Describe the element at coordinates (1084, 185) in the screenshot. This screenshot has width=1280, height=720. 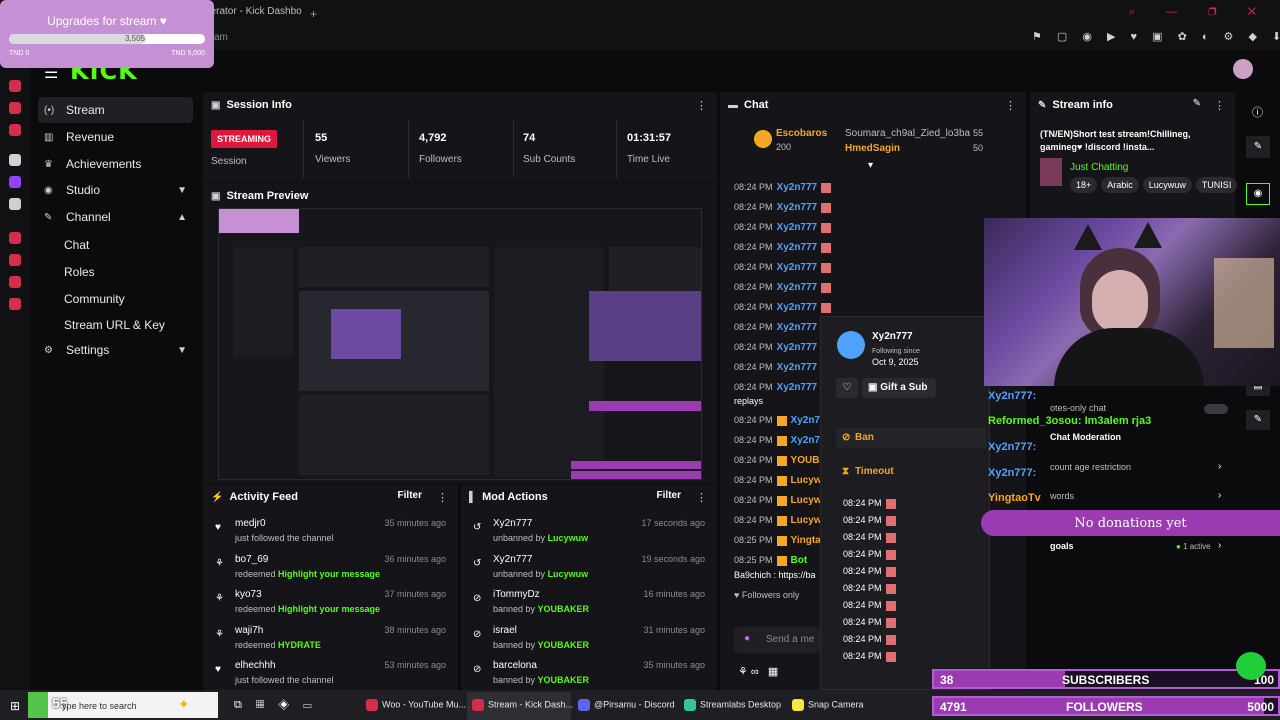
I see `tag: 18+` at that location.